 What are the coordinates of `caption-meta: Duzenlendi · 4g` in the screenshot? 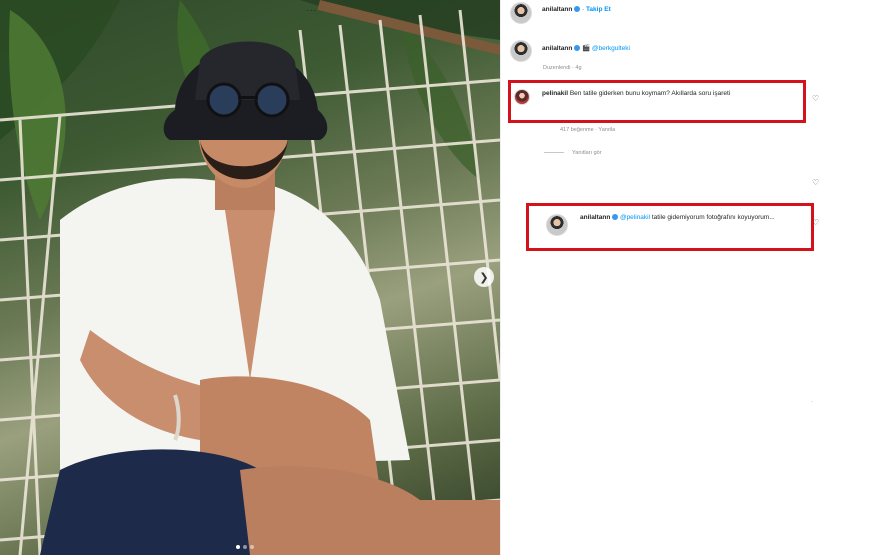 It's located at (562, 68).